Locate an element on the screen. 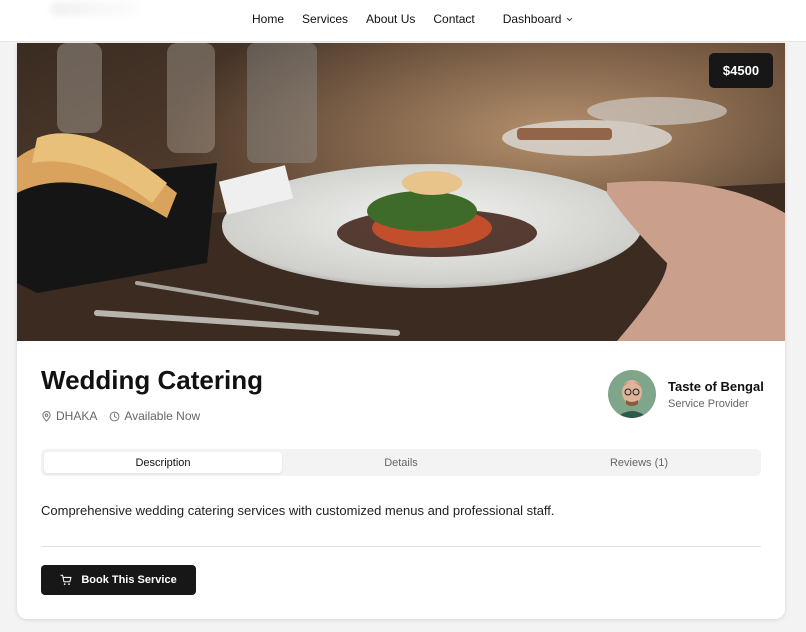 The height and width of the screenshot is (632, 806). top-navbar: Home Services About Us Contact Dashboard is located at coordinates (403, 21).